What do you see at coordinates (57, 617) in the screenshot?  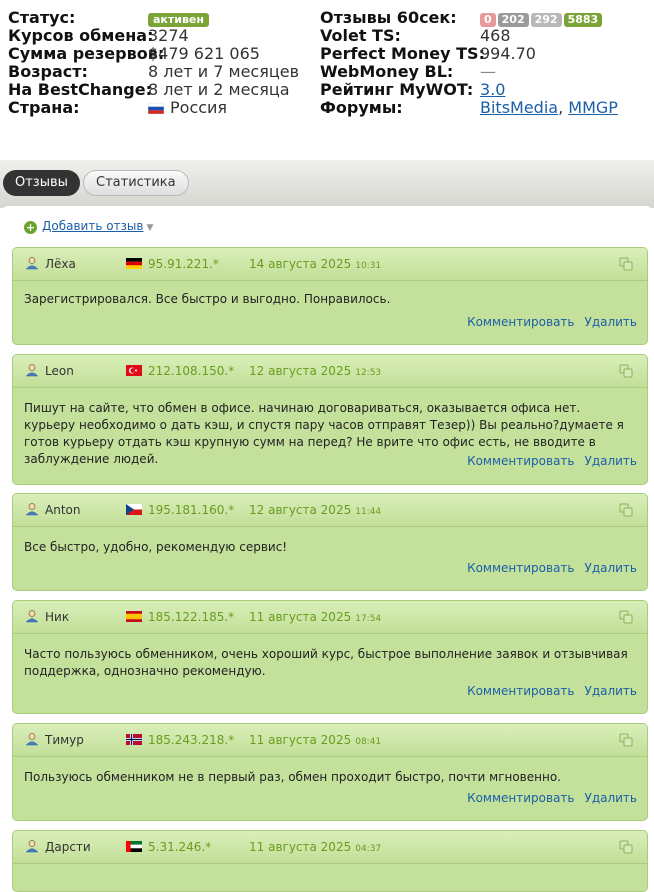 I see `review-author: Ник` at bounding box center [57, 617].